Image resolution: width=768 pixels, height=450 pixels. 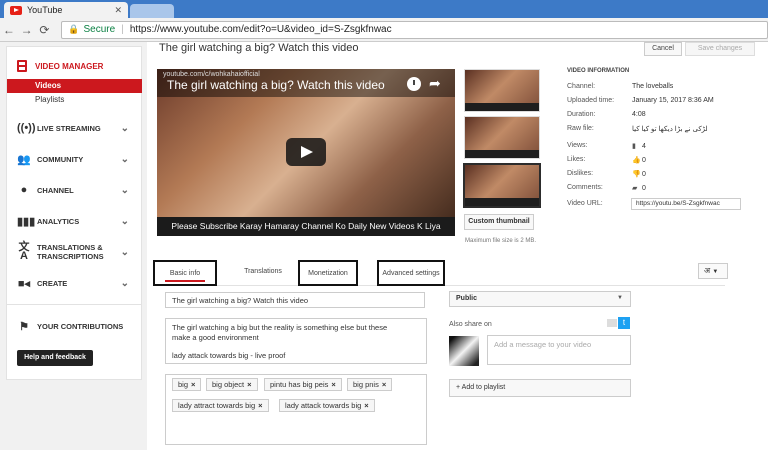 I want to click on watch-later-icon, so click(x=414, y=84).